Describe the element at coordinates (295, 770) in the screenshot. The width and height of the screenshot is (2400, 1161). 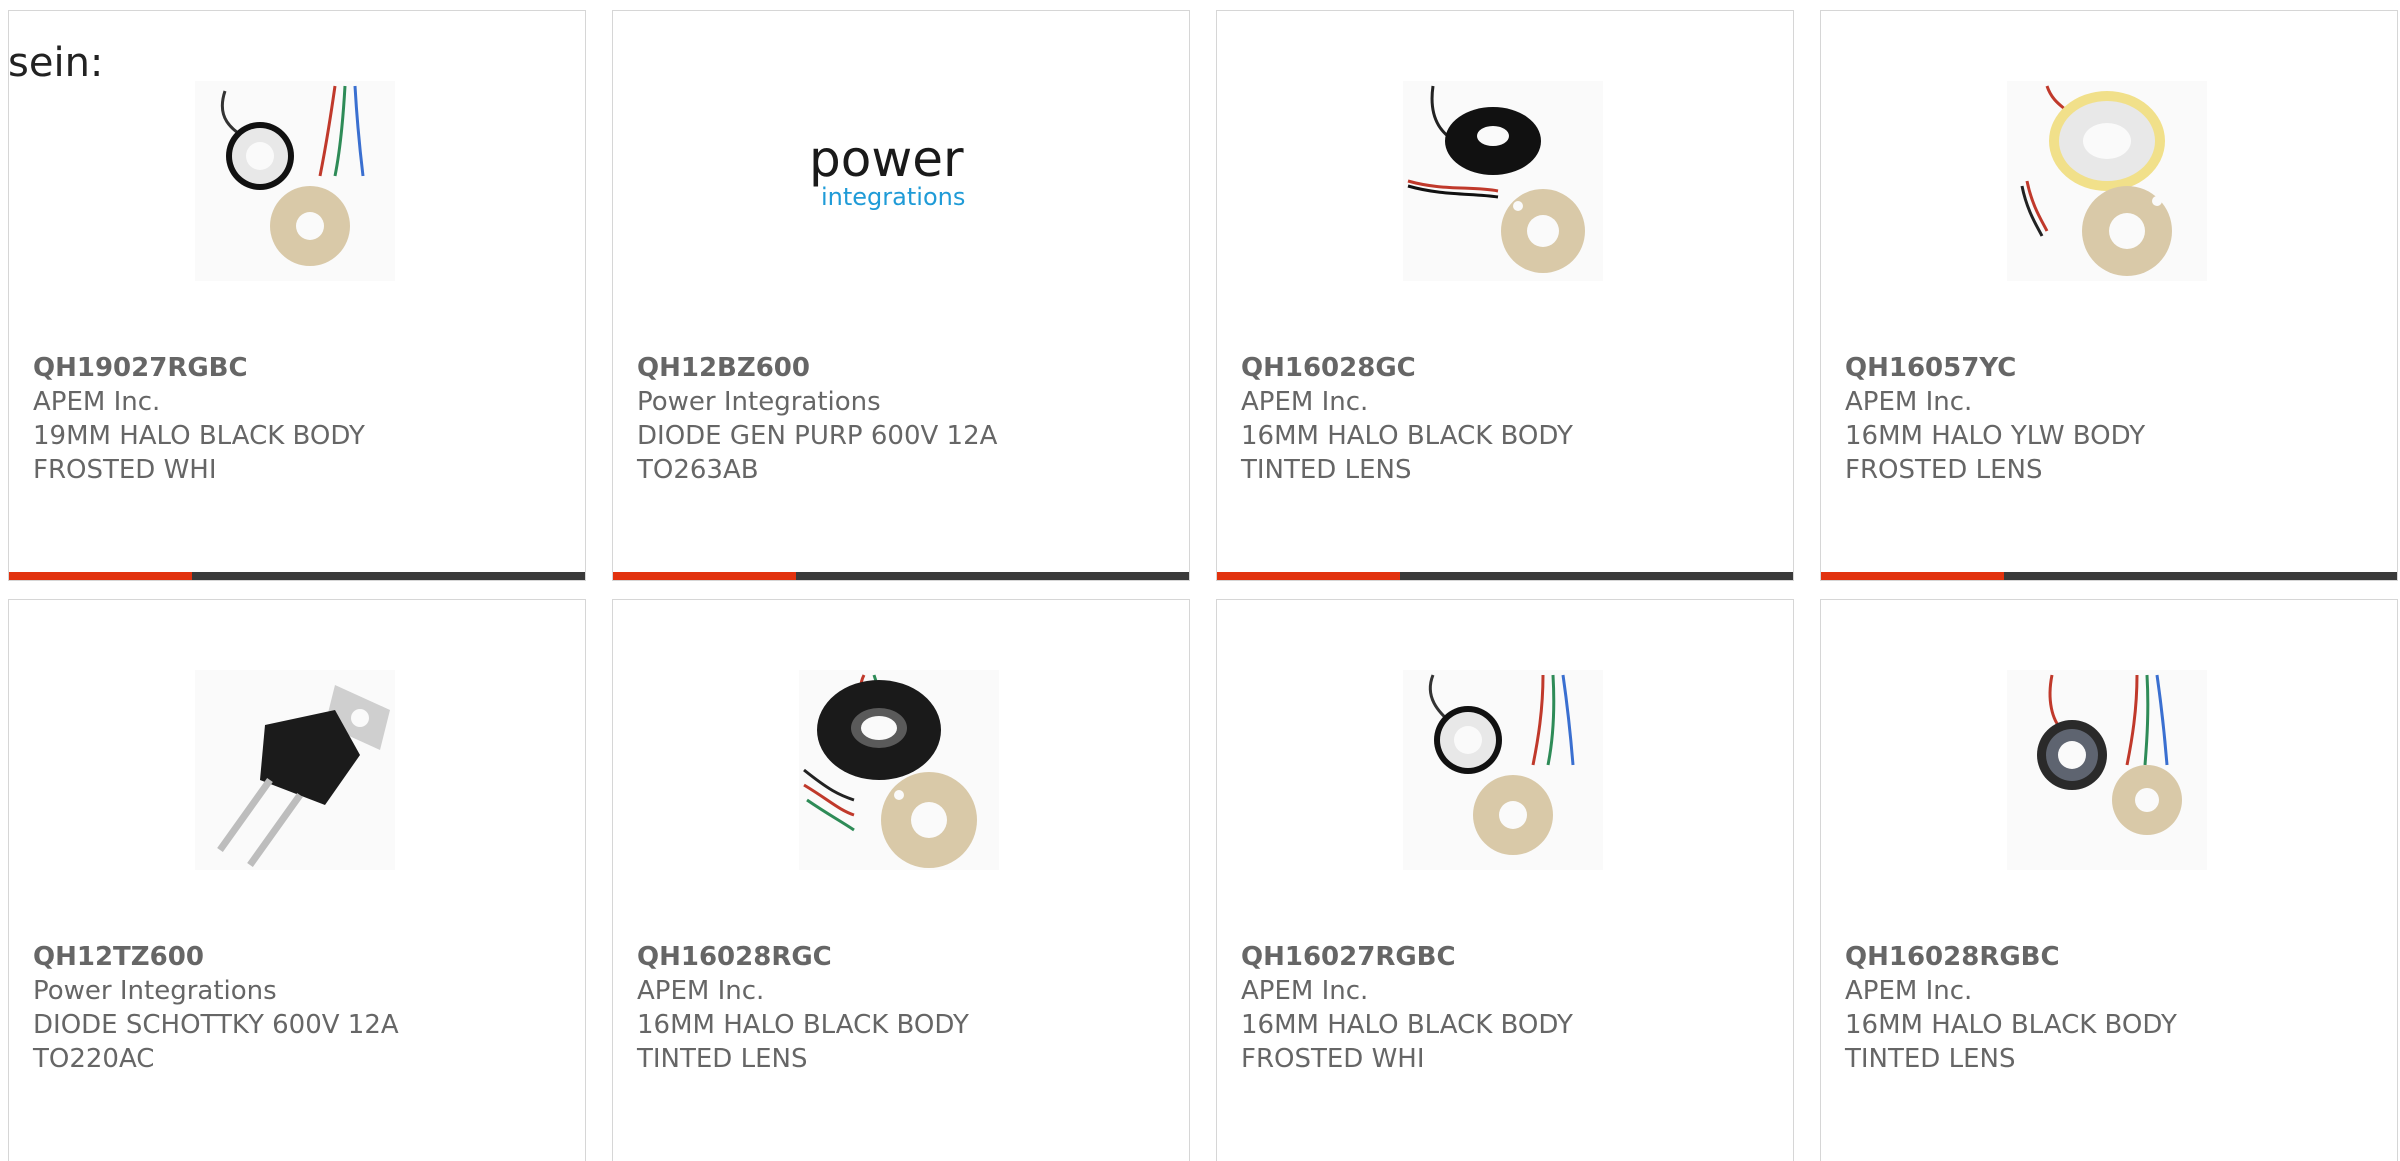
I see `to220-diode-icon` at that location.